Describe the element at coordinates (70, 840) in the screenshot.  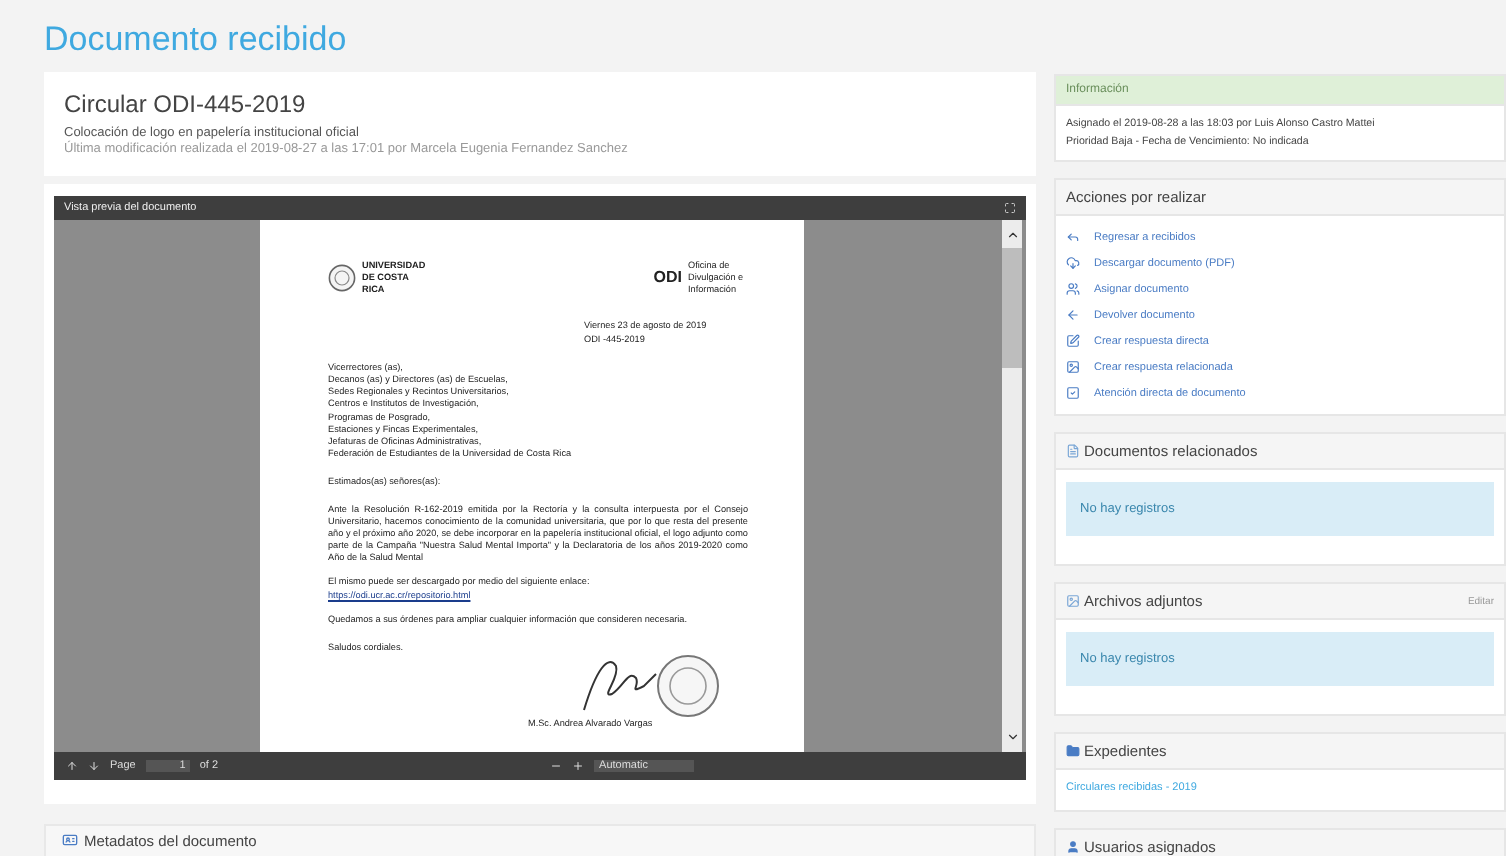
I see `id-card-icon` at that location.